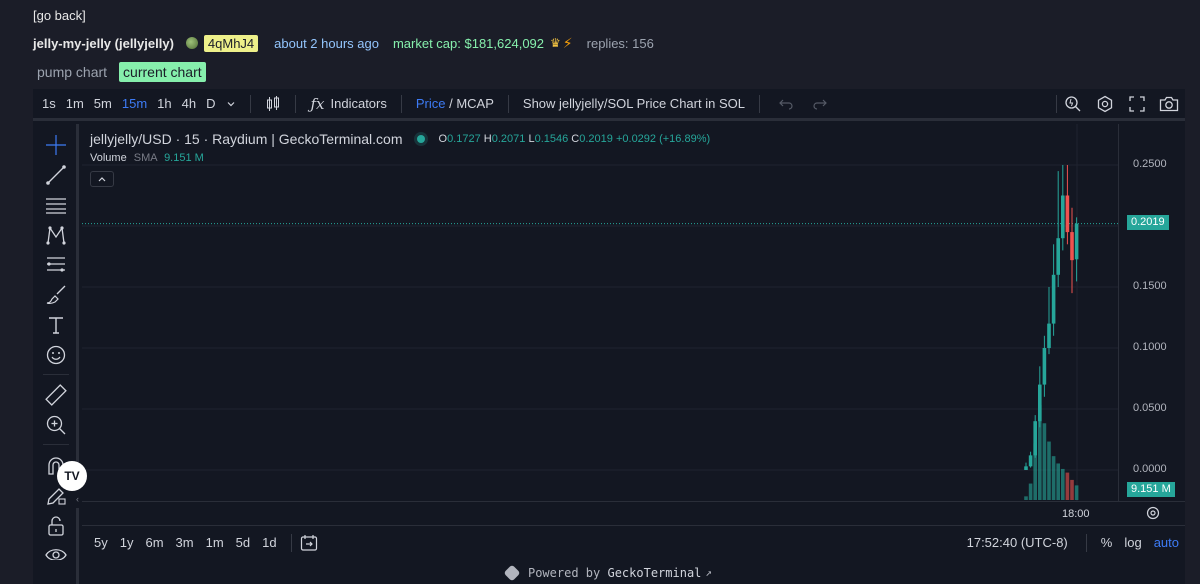 Image resolution: width=1200 pixels, height=584 pixels. I want to click on sma-label: SMA, so click(145, 158).